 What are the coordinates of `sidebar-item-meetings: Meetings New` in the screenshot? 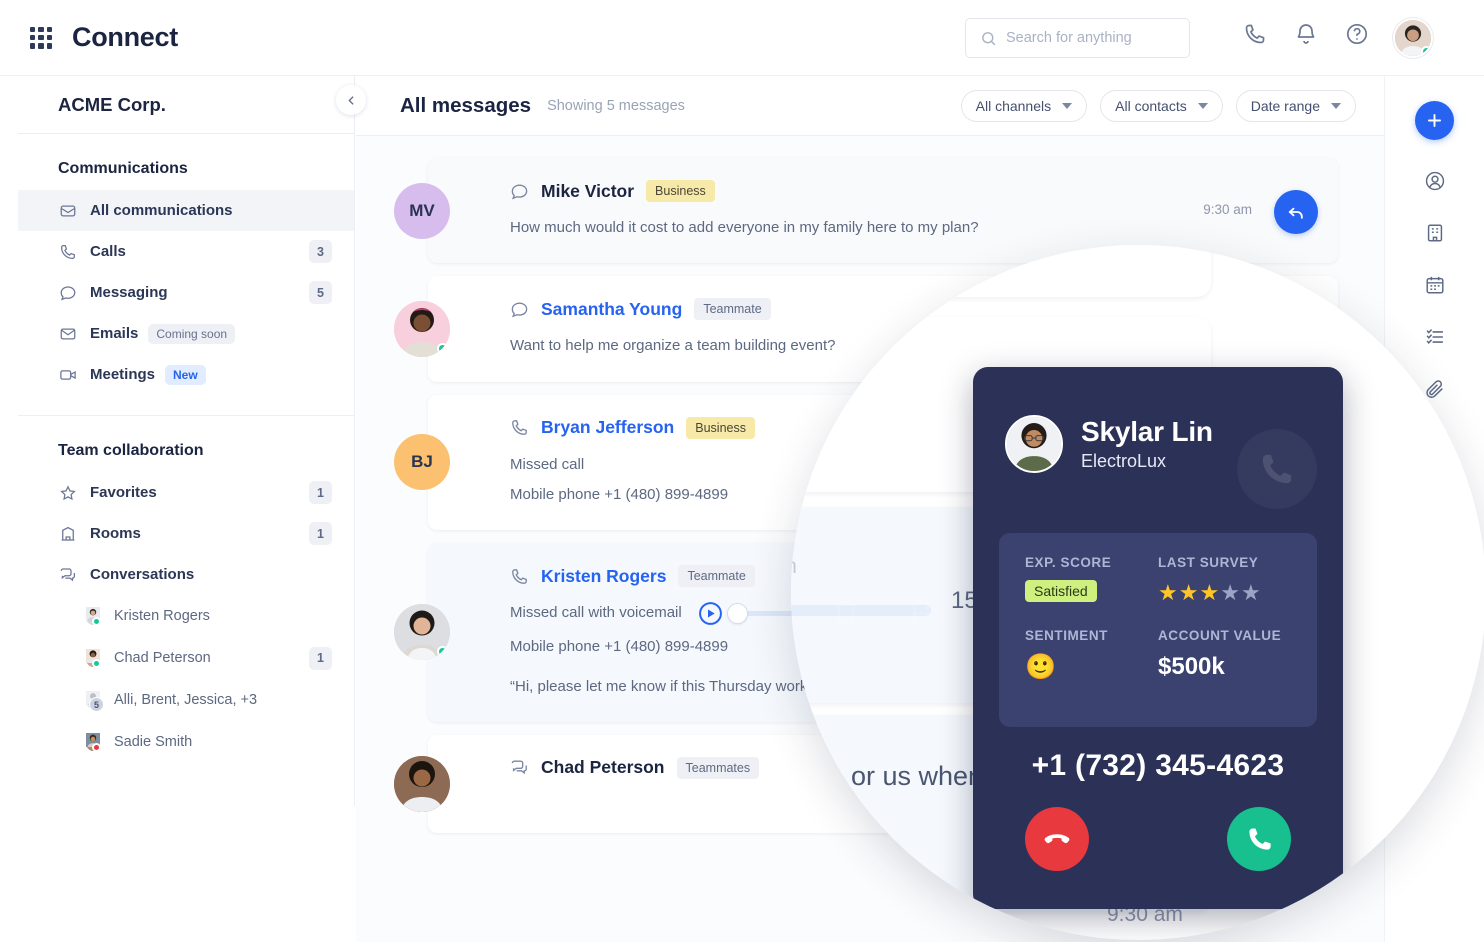 It's located at (186, 374).